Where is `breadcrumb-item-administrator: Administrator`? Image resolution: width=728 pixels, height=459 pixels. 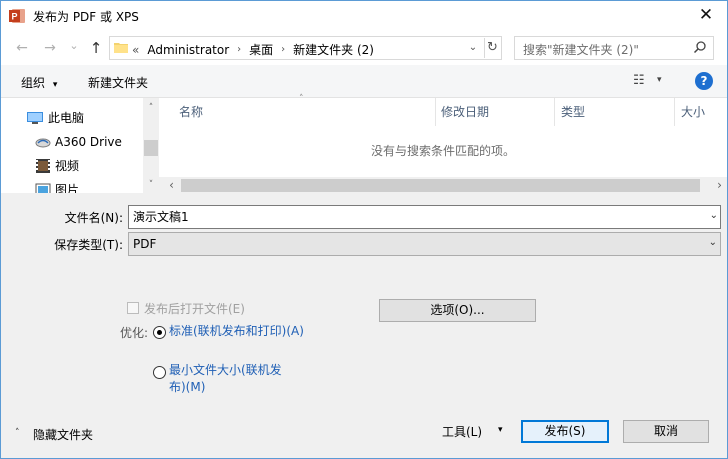 breadcrumb-item-administrator: Administrator is located at coordinates (188, 50).